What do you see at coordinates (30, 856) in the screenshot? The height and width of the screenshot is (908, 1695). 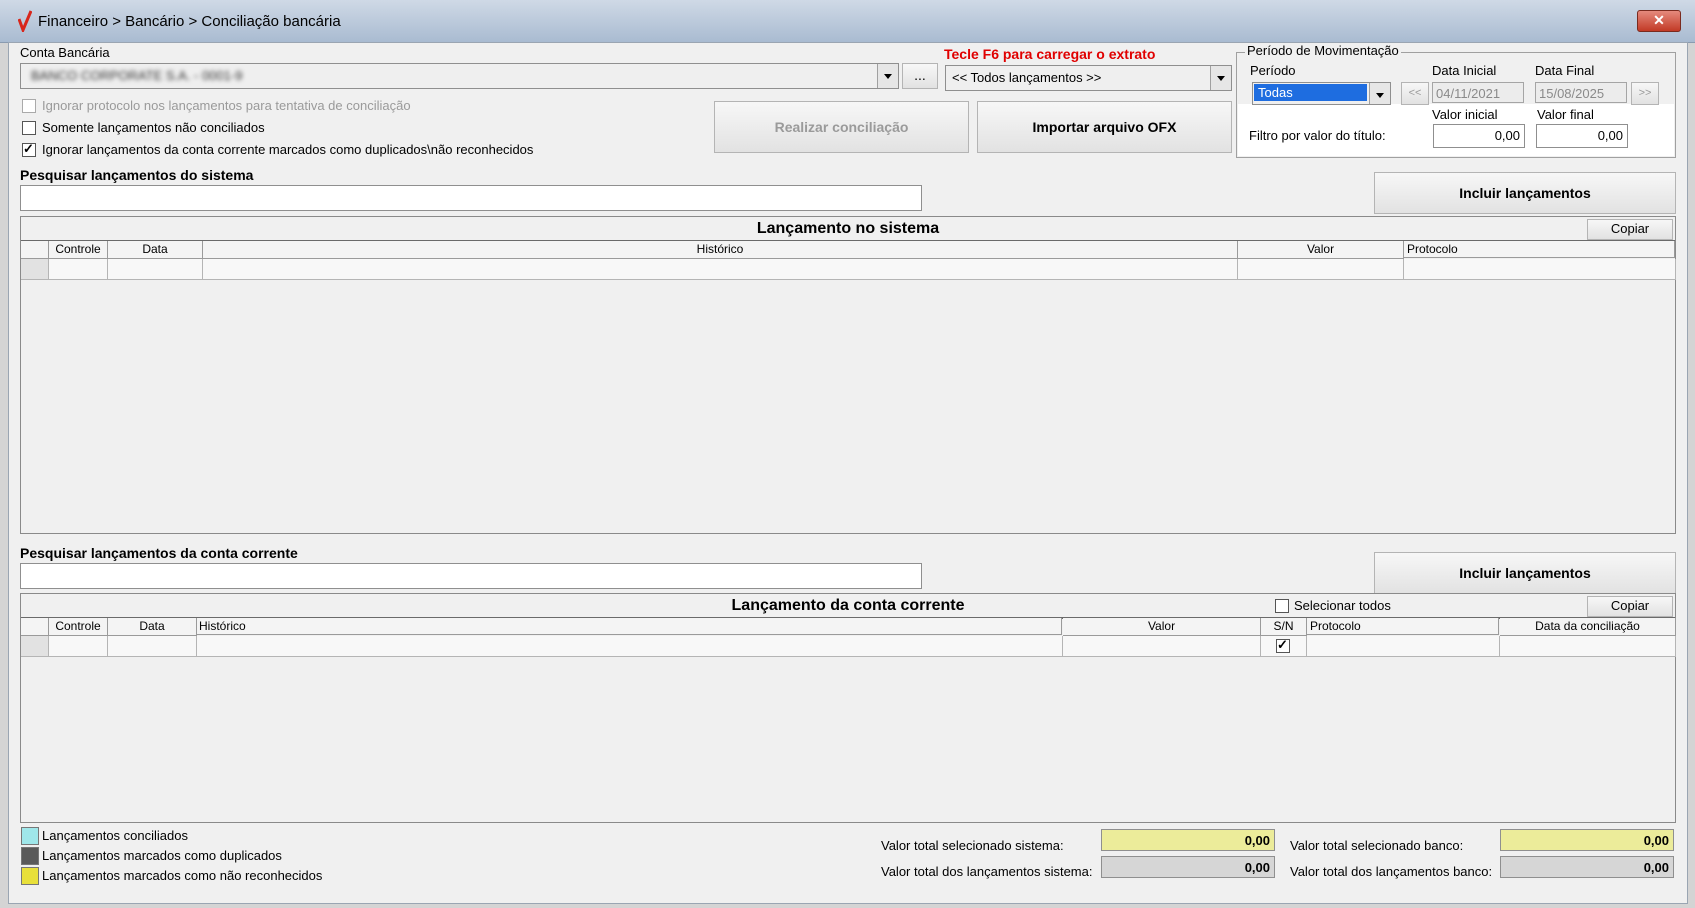 I see `legend-duplicados-swatch` at bounding box center [30, 856].